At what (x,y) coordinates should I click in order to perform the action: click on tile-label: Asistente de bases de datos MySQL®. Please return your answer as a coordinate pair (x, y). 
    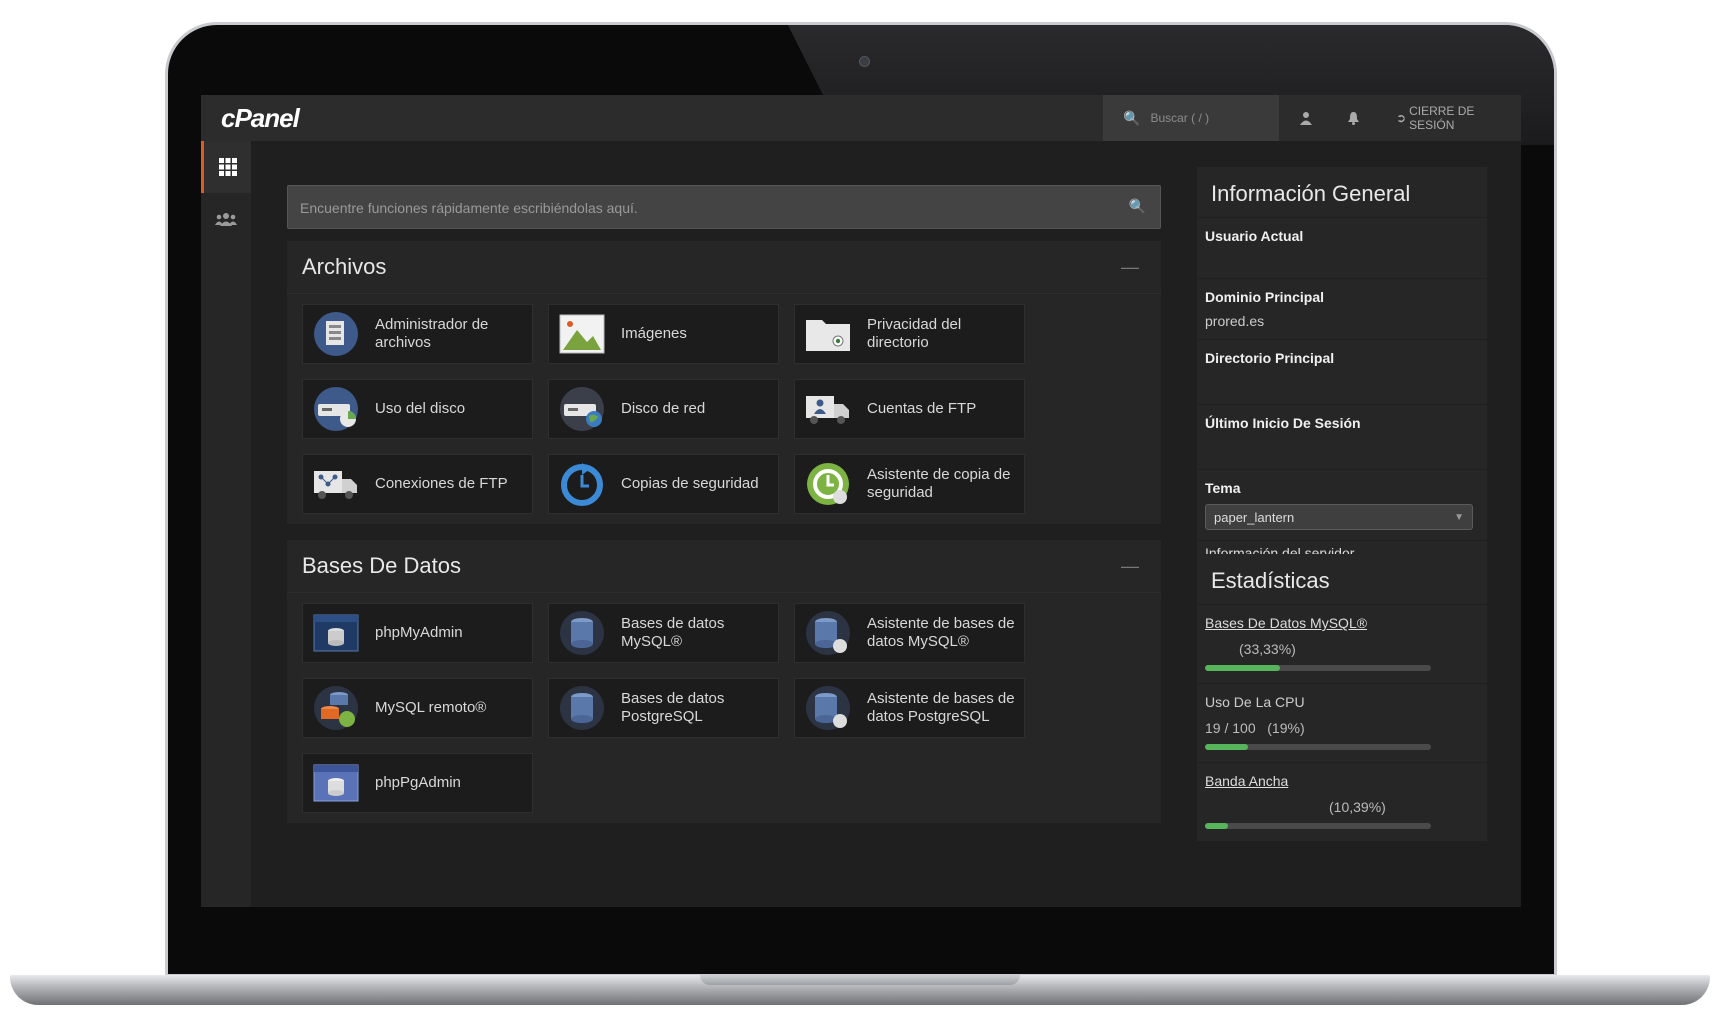
    Looking at the image, I should click on (941, 632).